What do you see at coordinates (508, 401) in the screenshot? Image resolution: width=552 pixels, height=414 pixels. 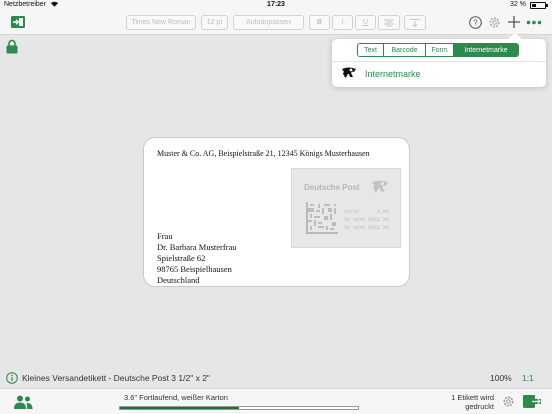 I see `print-settings-gear-icon` at bounding box center [508, 401].